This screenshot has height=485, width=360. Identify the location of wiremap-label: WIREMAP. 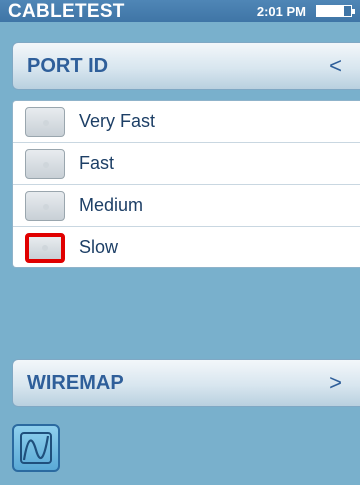
(75, 383).